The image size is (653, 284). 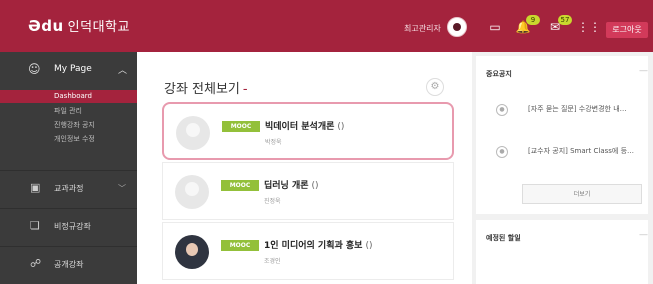 I want to click on course-title: 1인 미디어의 기획과 홍보(), so click(x=318, y=244).